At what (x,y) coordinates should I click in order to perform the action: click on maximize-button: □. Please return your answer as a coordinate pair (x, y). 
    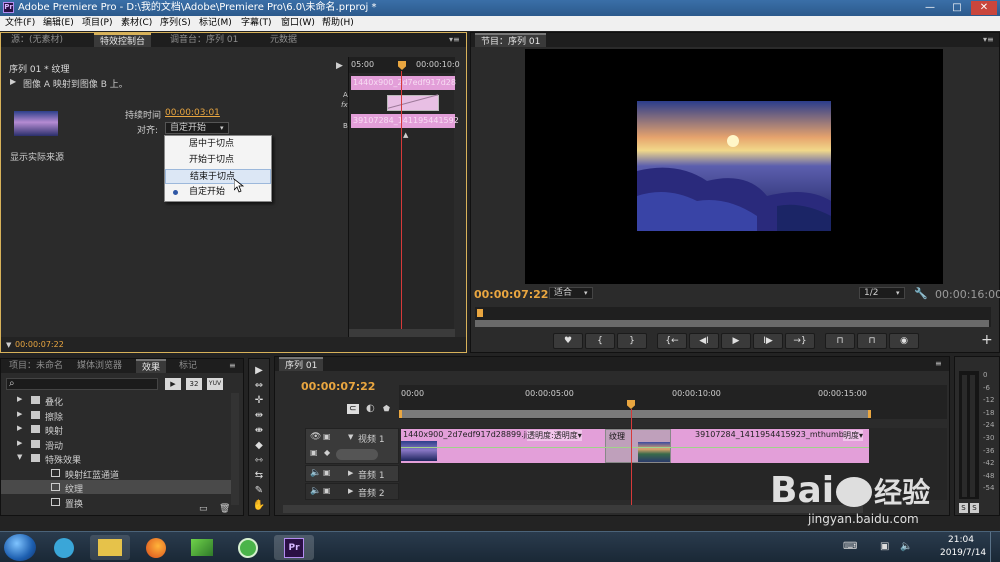
    Looking at the image, I should click on (957, 8).